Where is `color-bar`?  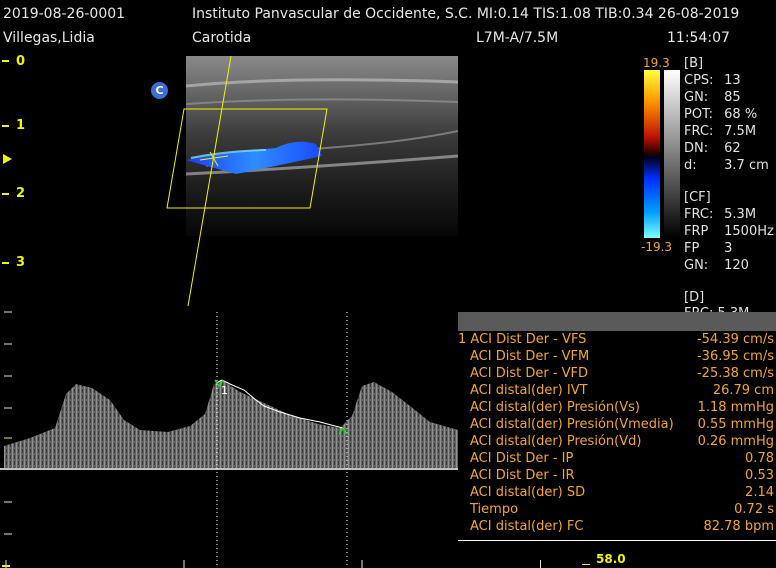 color-bar is located at coordinates (652, 154).